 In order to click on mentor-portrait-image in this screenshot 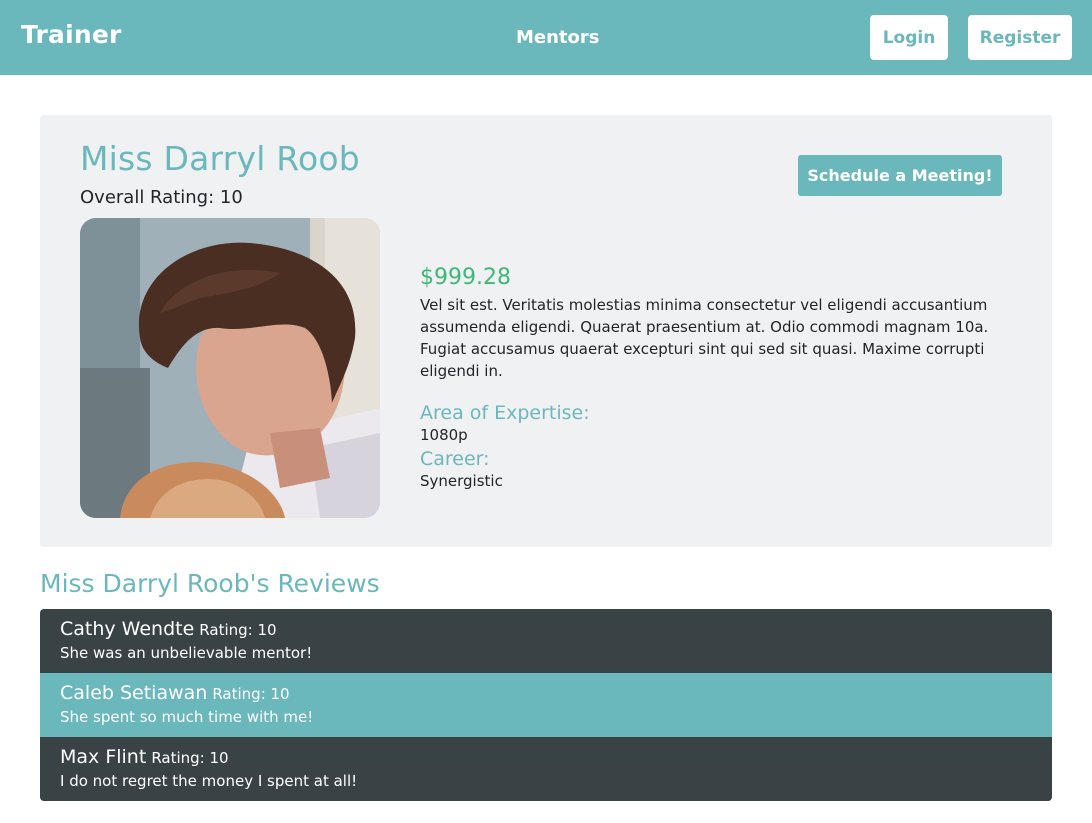, I will do `click(230, 368)`.